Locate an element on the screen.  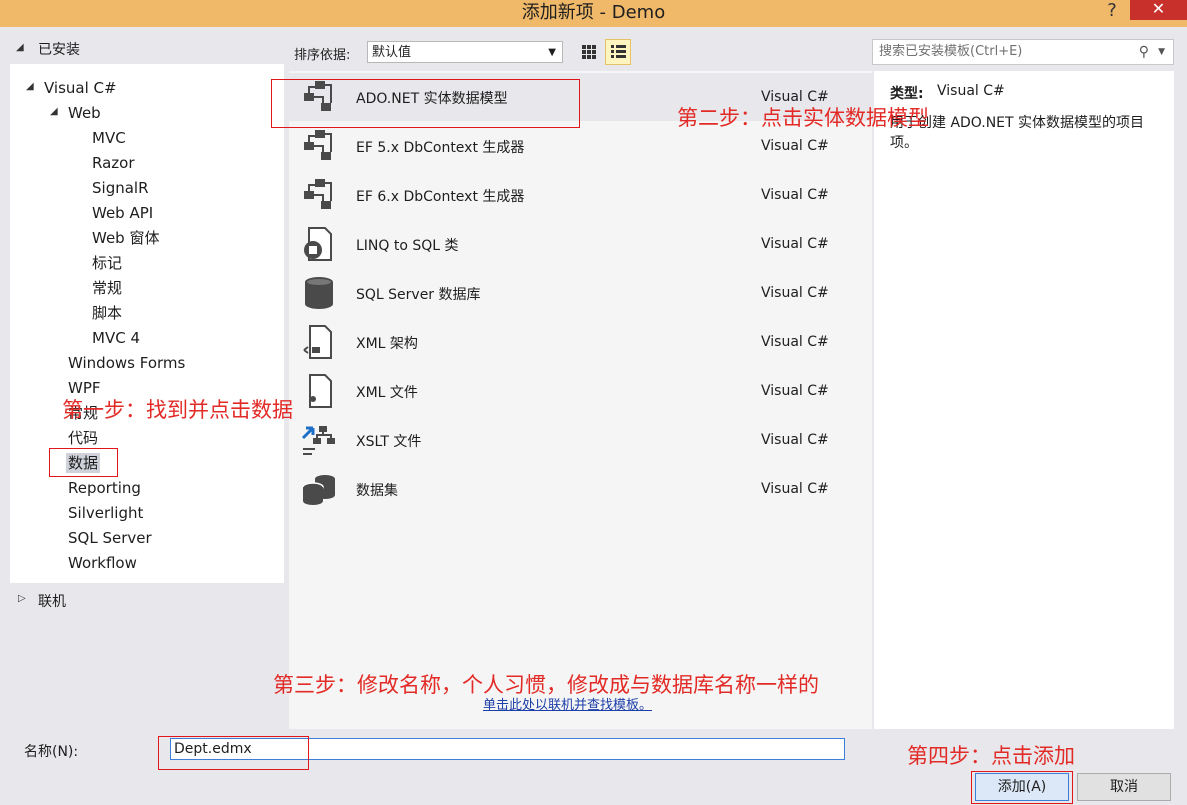
installed-header: ◢ 已安装 is located at coordinates (147, 49).